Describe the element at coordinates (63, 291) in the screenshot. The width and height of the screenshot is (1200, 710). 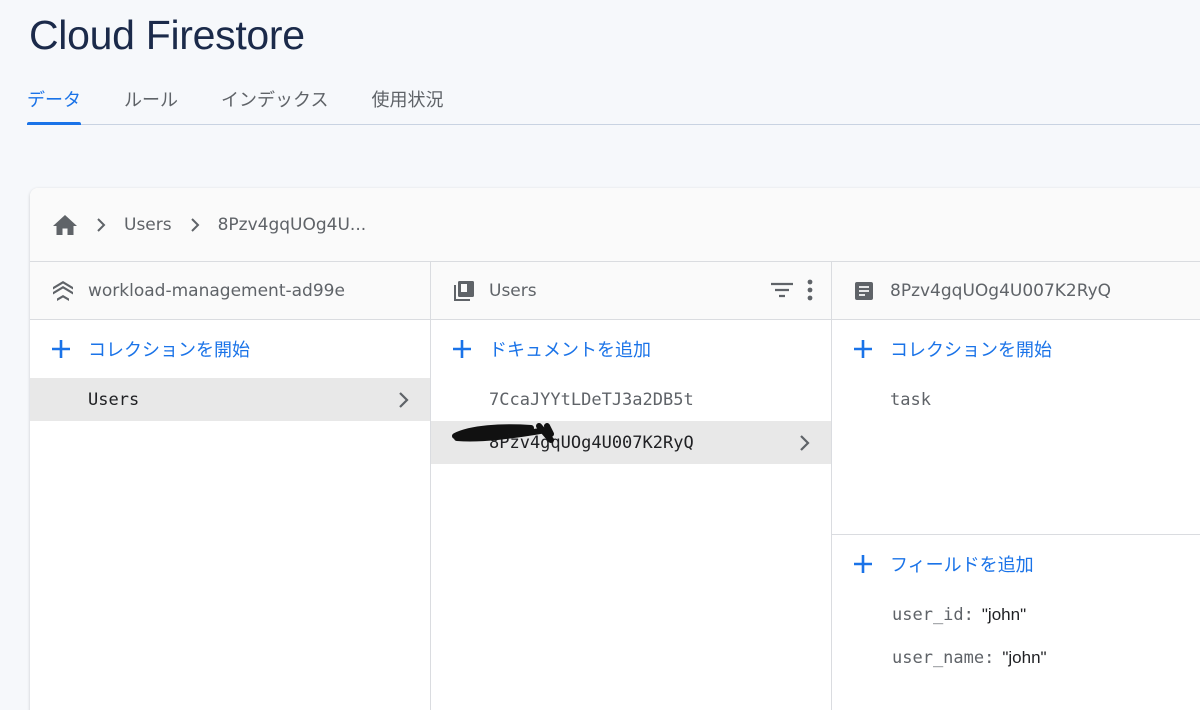
I see `firestore-stack-icon` at that location.